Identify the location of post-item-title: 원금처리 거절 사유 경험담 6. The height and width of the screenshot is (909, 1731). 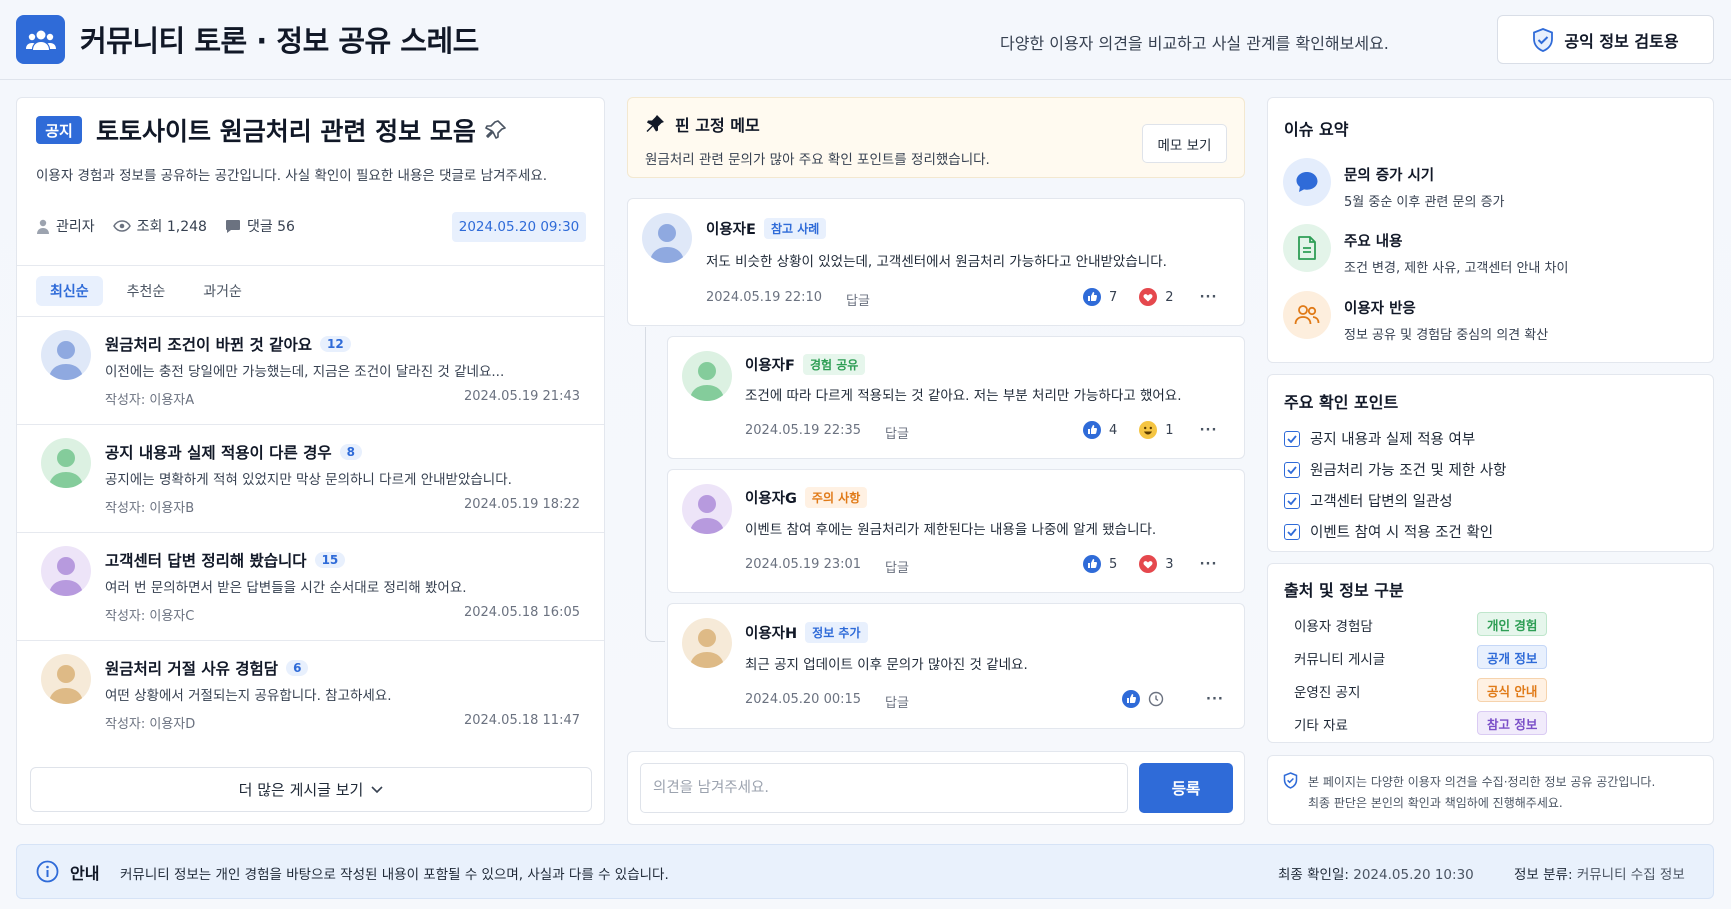
(207, 668).